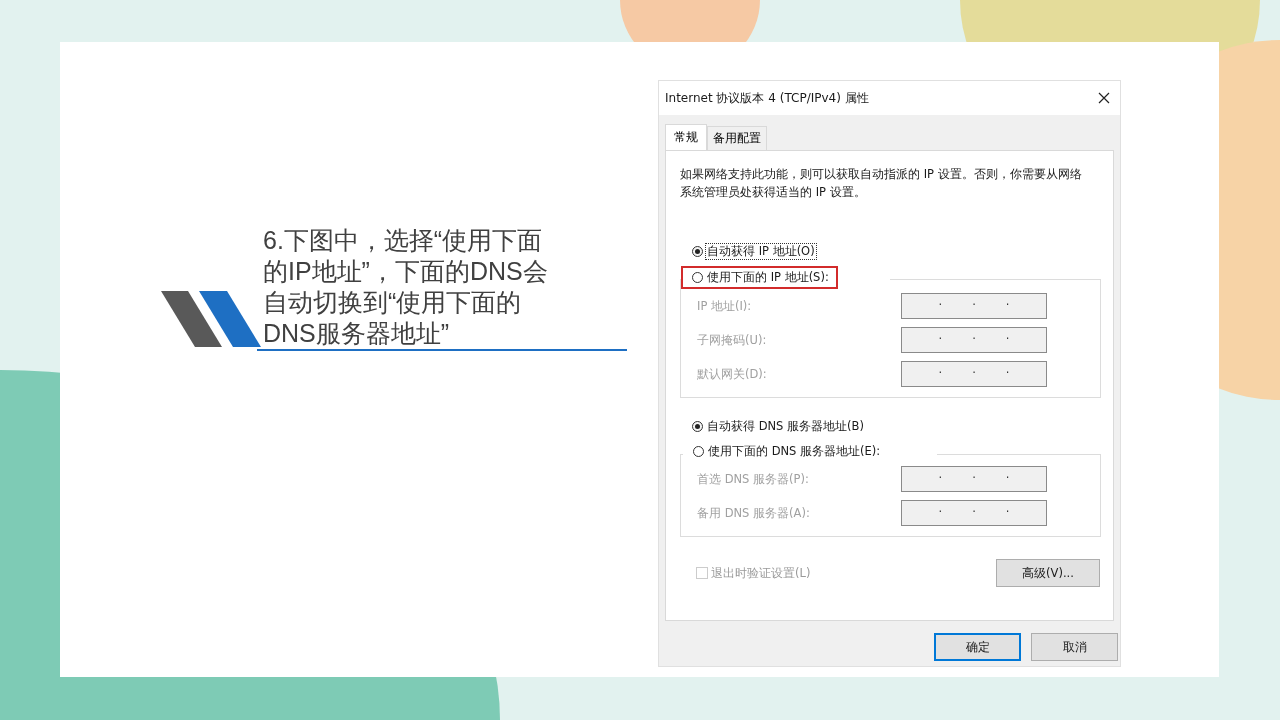 The image size is (1280, 720). I want to click on tab: 常规, so click(686, 137).